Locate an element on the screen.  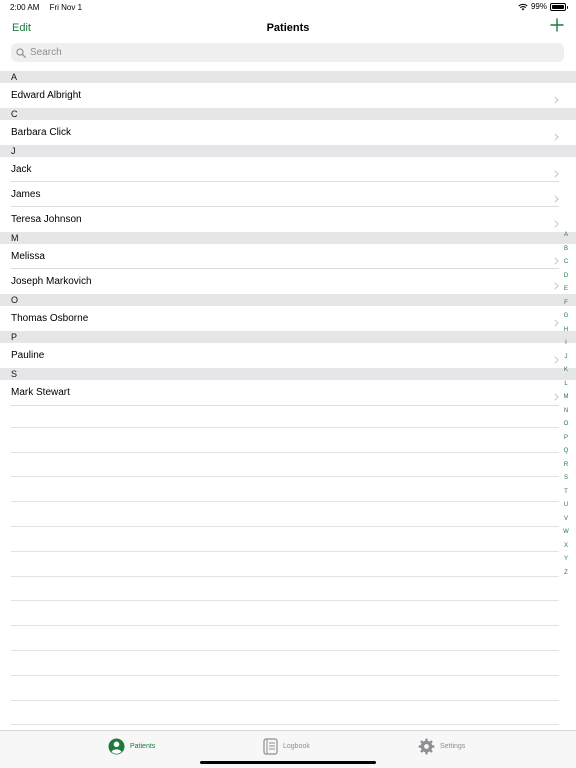
search-icon is located at coordinates (21, 52).